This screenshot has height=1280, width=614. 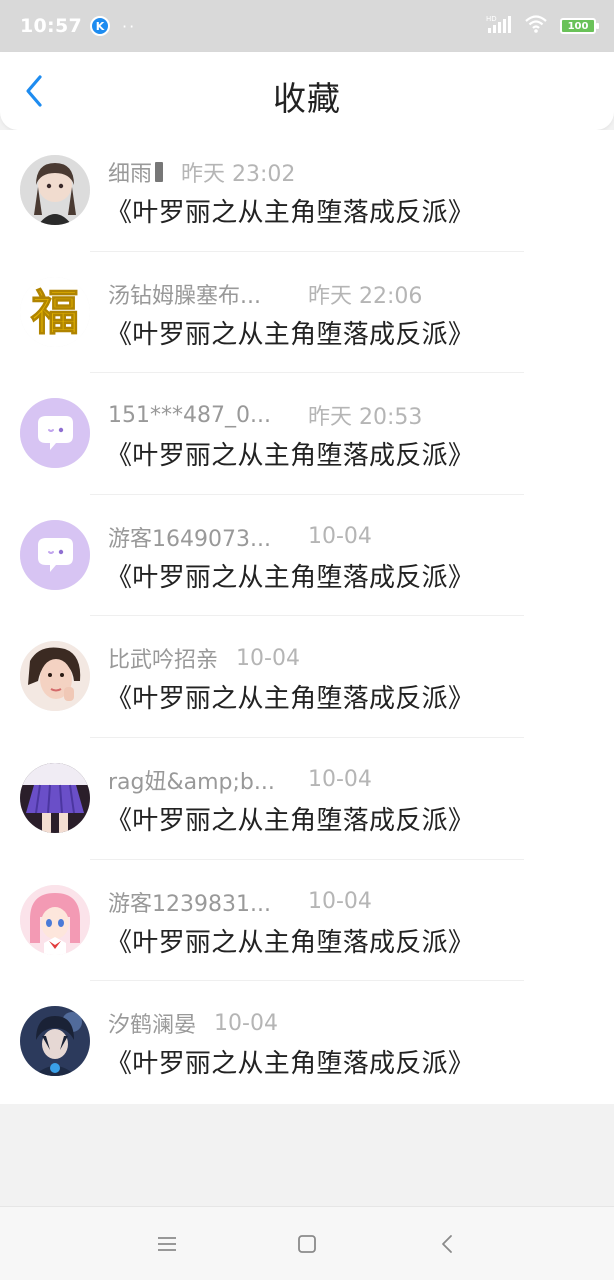 I want to click on anime-girl-avatar-icon, so click(x=55, y=190).